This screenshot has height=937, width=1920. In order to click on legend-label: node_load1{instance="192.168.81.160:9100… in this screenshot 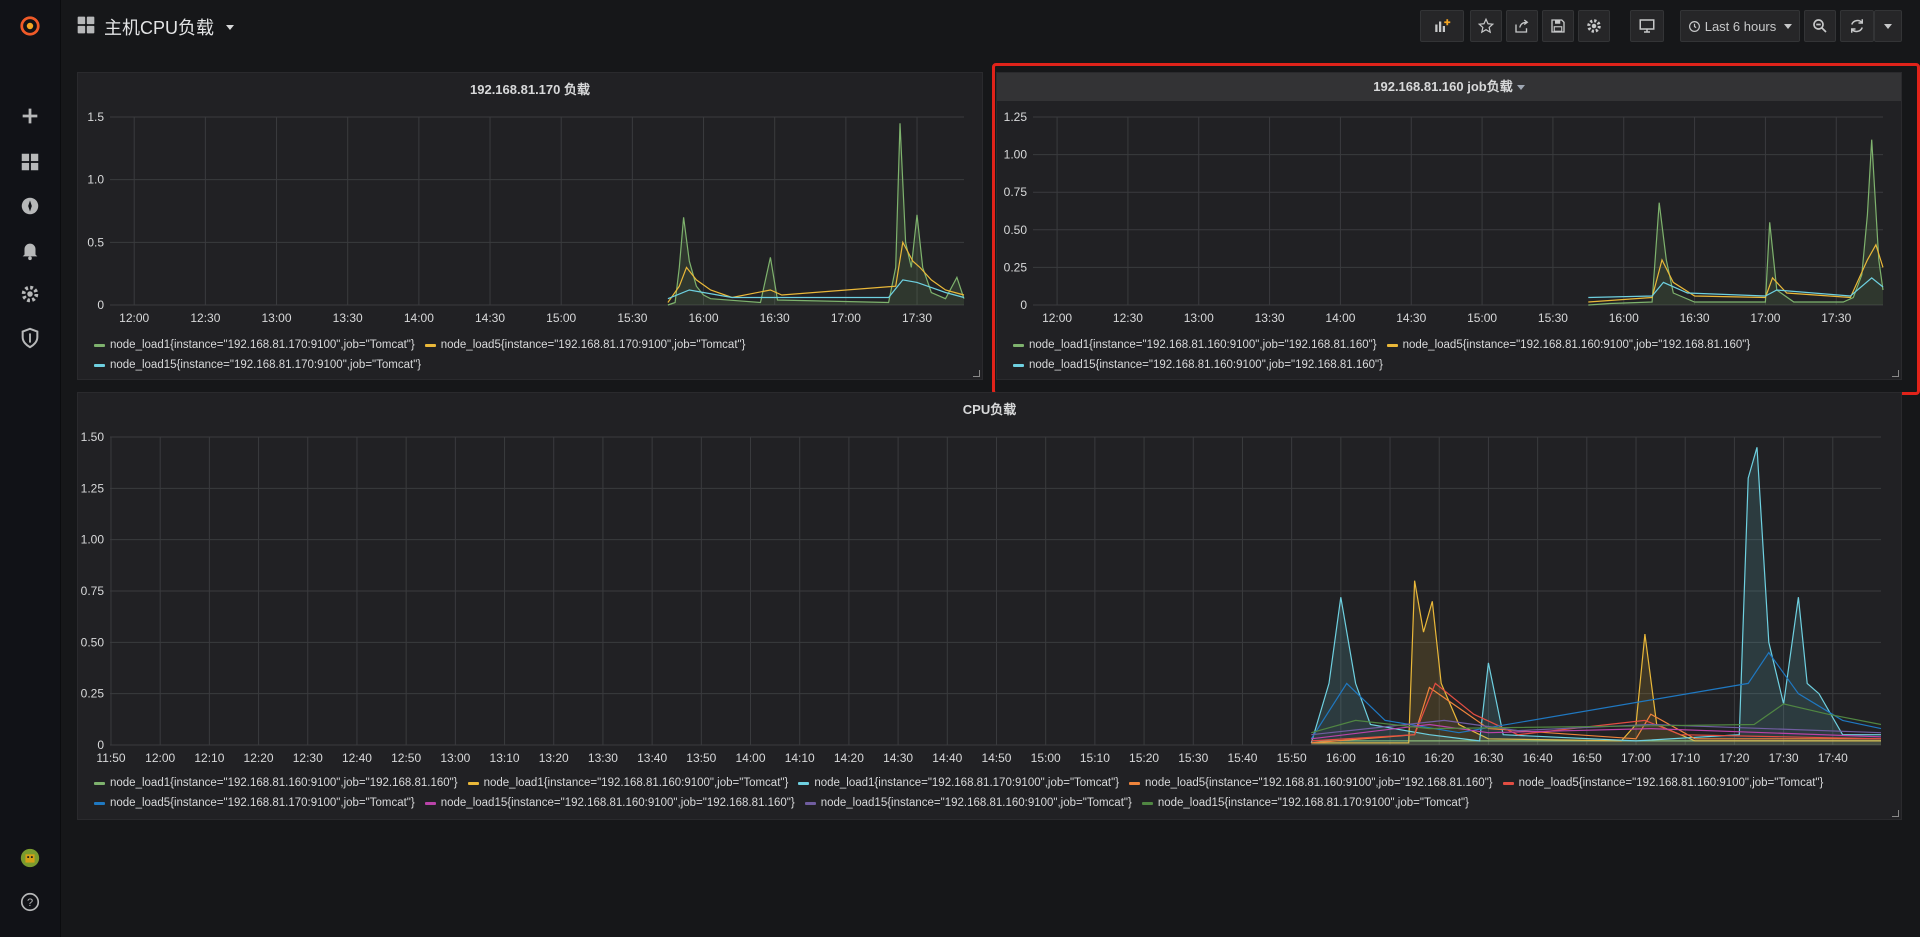, I will do `click(284, 783)`.